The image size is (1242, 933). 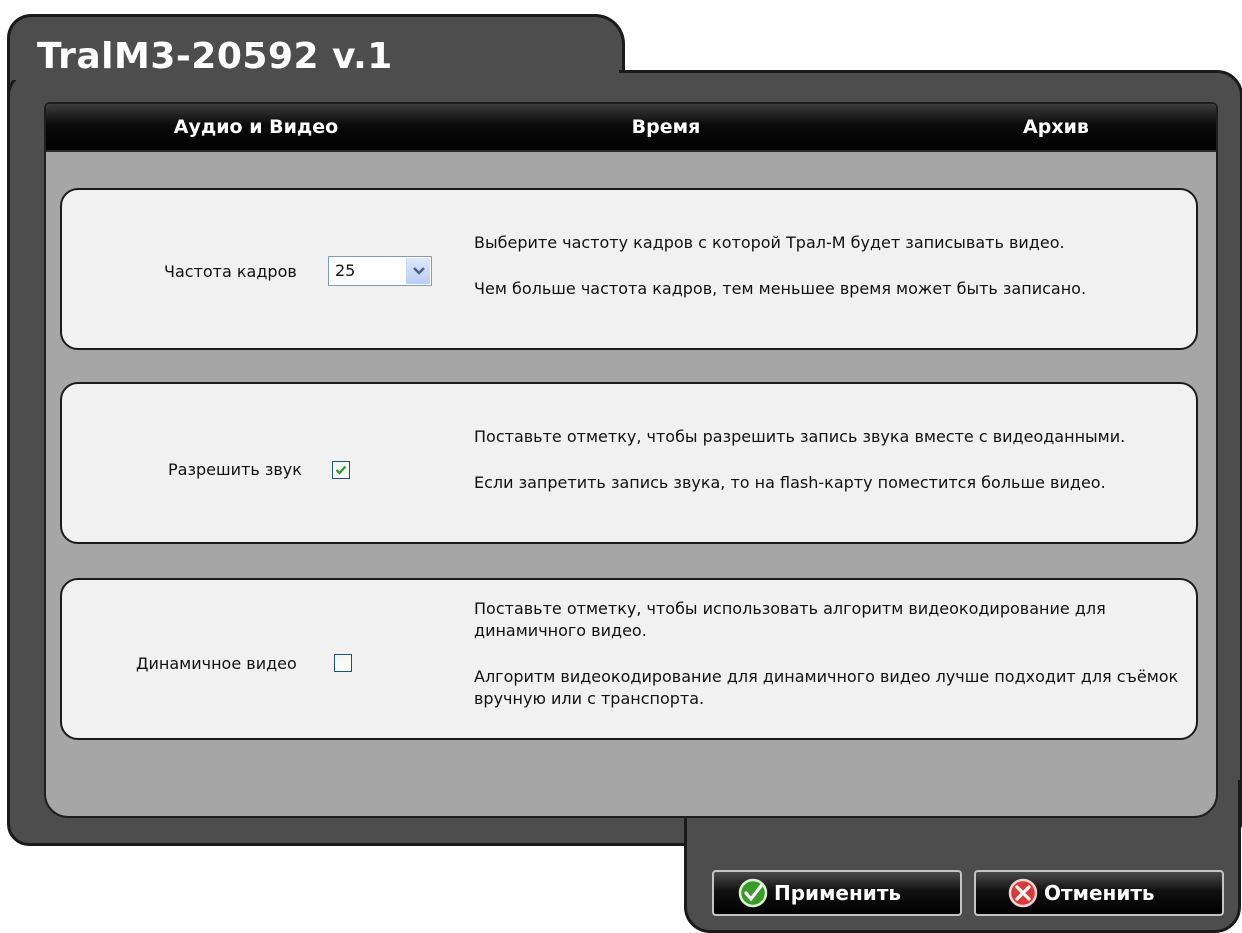 I want to click on tab-archive: Архив, so click(x=1056, y=127).